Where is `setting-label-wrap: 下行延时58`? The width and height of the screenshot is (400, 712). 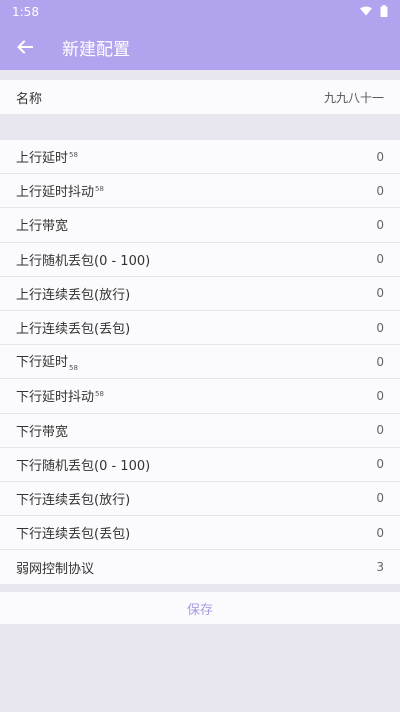
setting-label-wrap: 下行延时58 is located at coordinates (47, 361).